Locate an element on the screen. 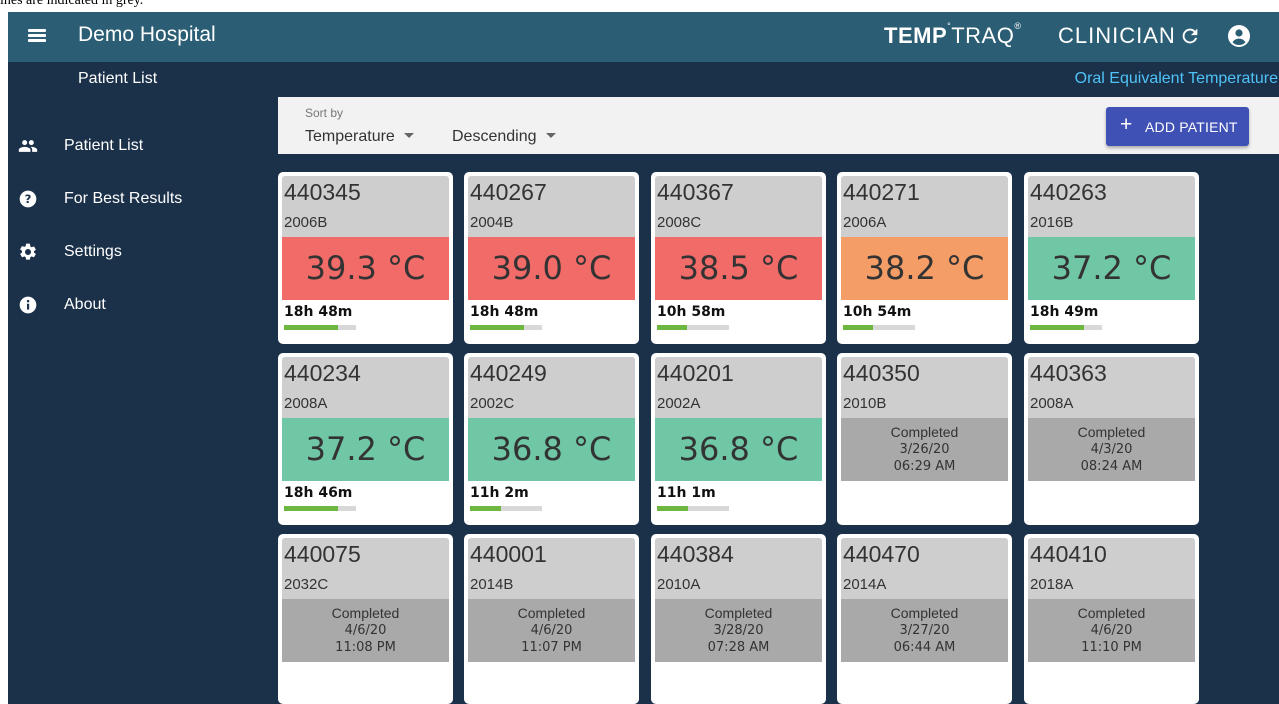  patient-room: 2010B is located at coordinates (865, 403).